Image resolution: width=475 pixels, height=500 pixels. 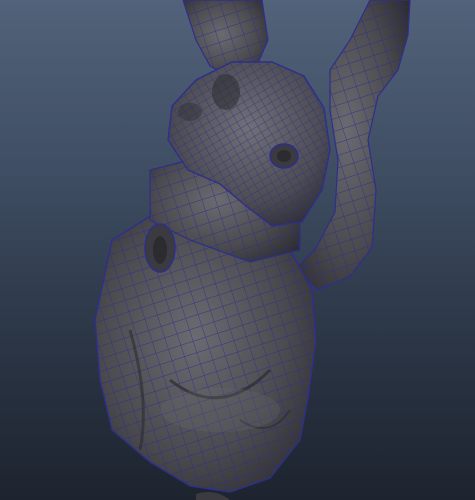 I want to click on shoulder-socket, so click(x=160, y=248).